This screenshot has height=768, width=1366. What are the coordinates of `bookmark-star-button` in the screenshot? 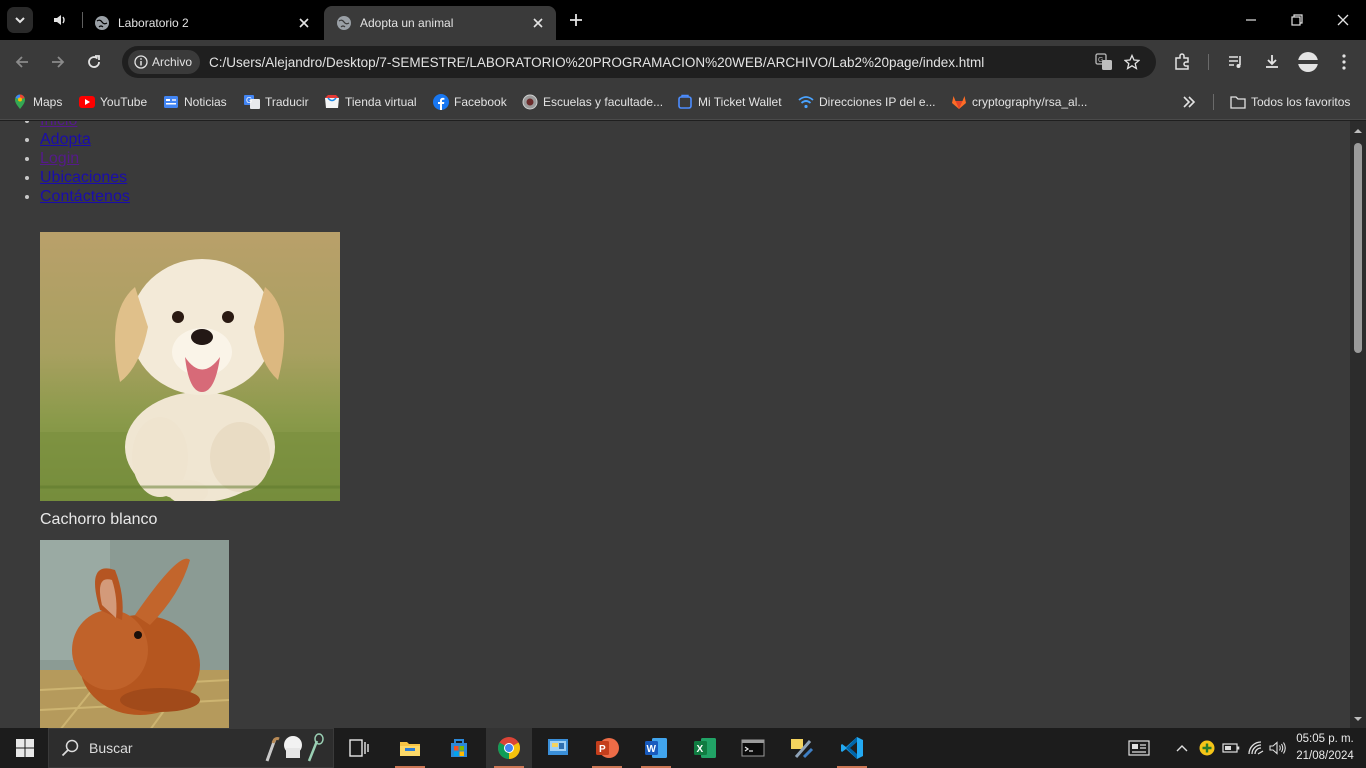 It's located at (1132, 62).